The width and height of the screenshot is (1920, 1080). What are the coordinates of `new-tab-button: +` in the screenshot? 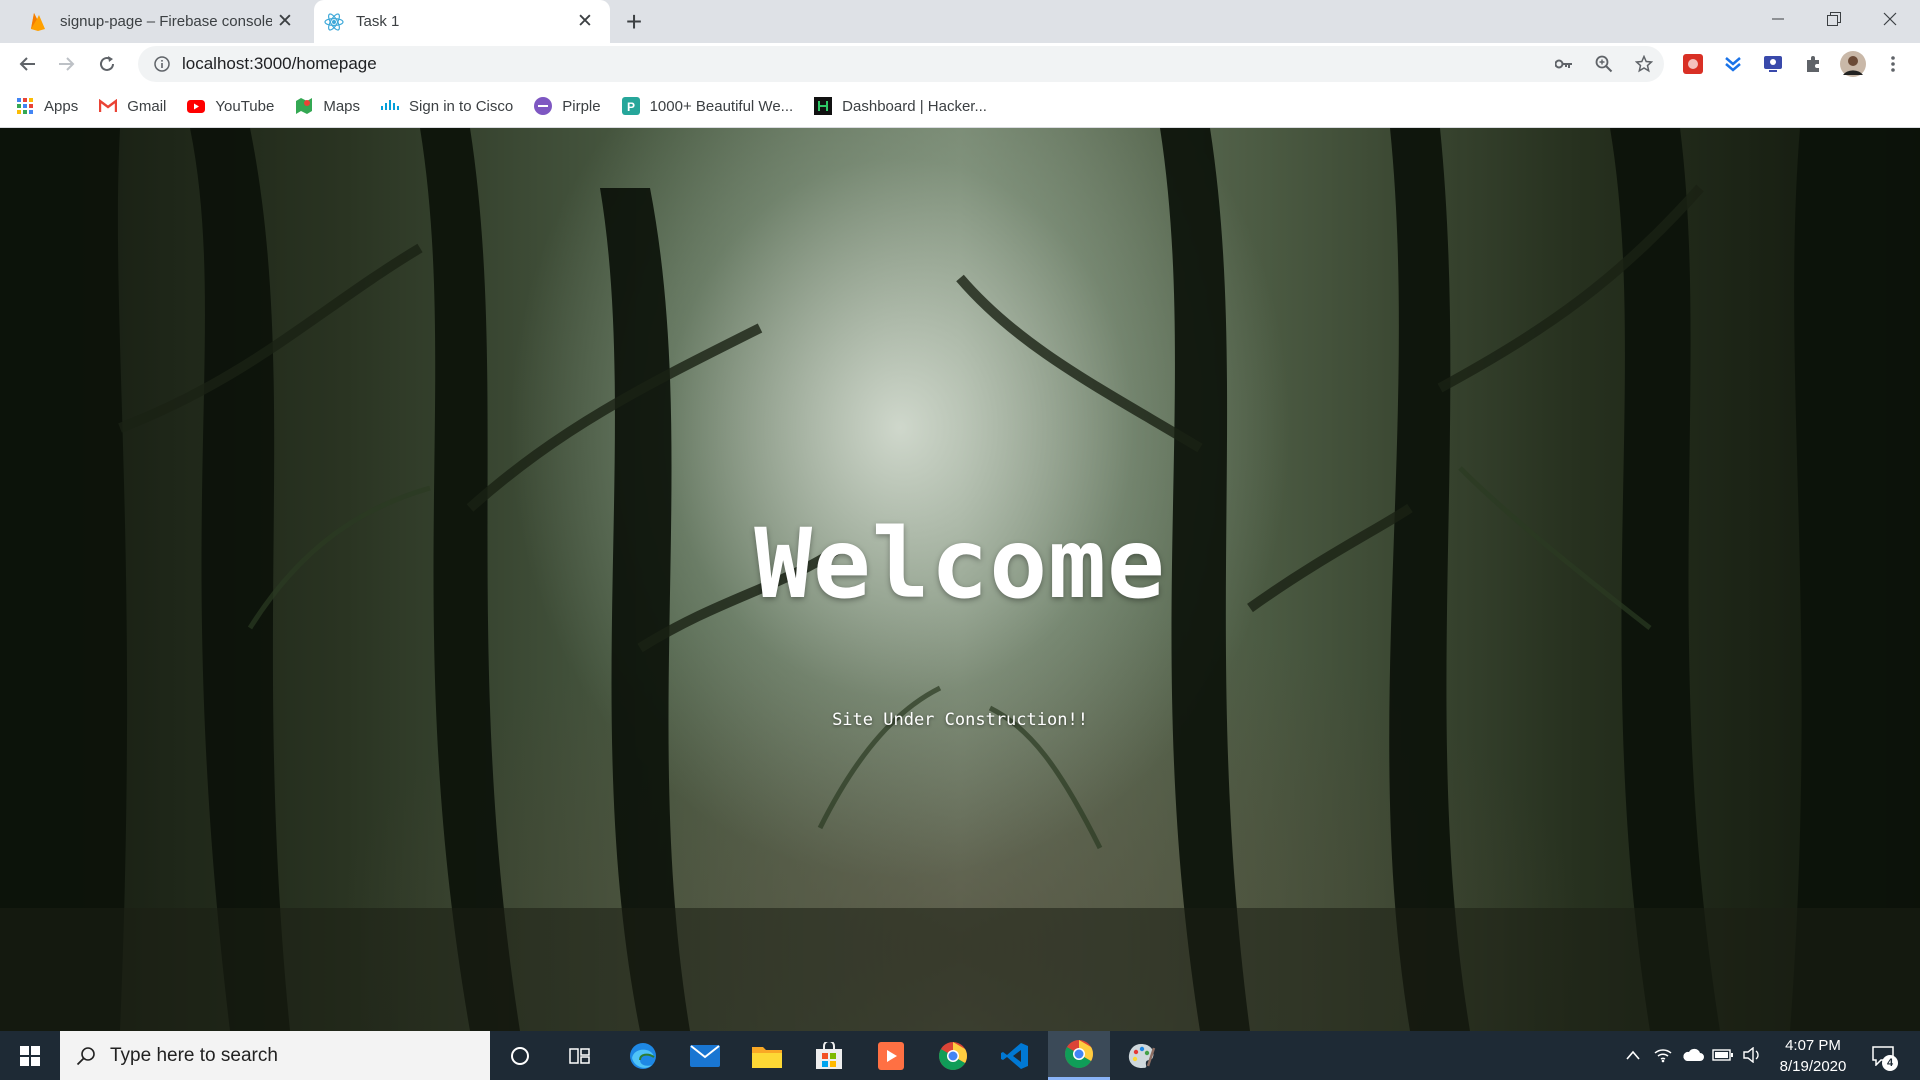 It's located at (634, 22).